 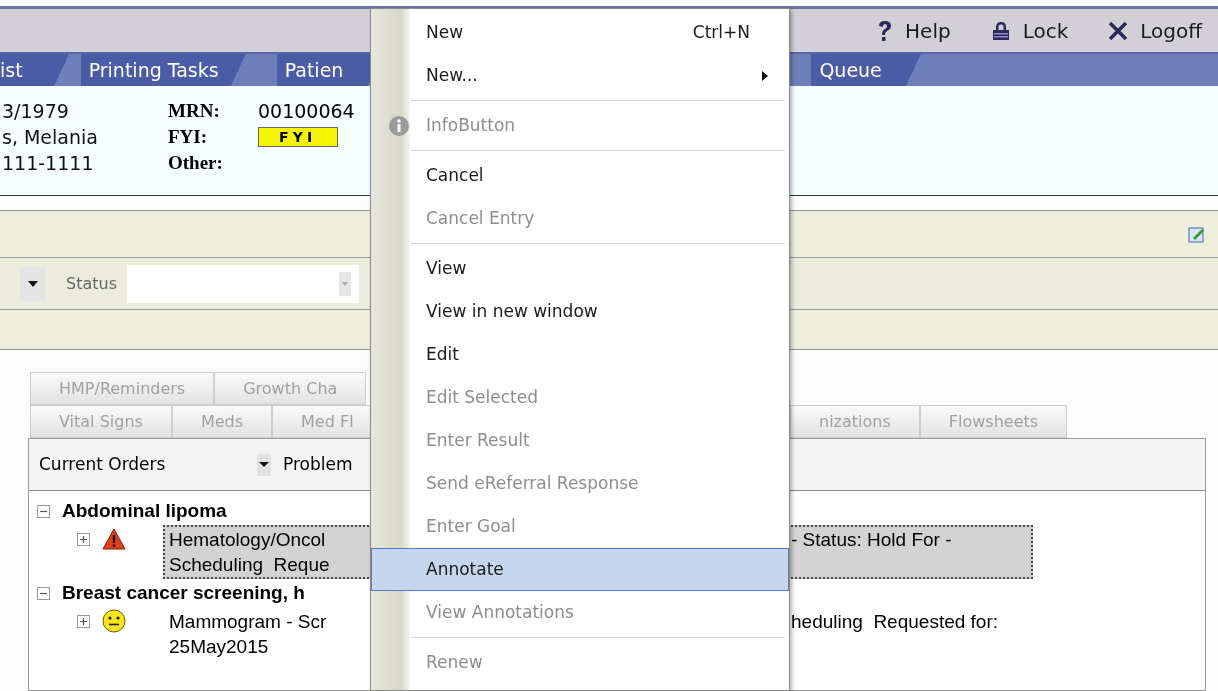 What do you see at coordinates (465, 569) in the screenshot?
I see `menu-item-label: Annotate` at bounding box center [465, 569].